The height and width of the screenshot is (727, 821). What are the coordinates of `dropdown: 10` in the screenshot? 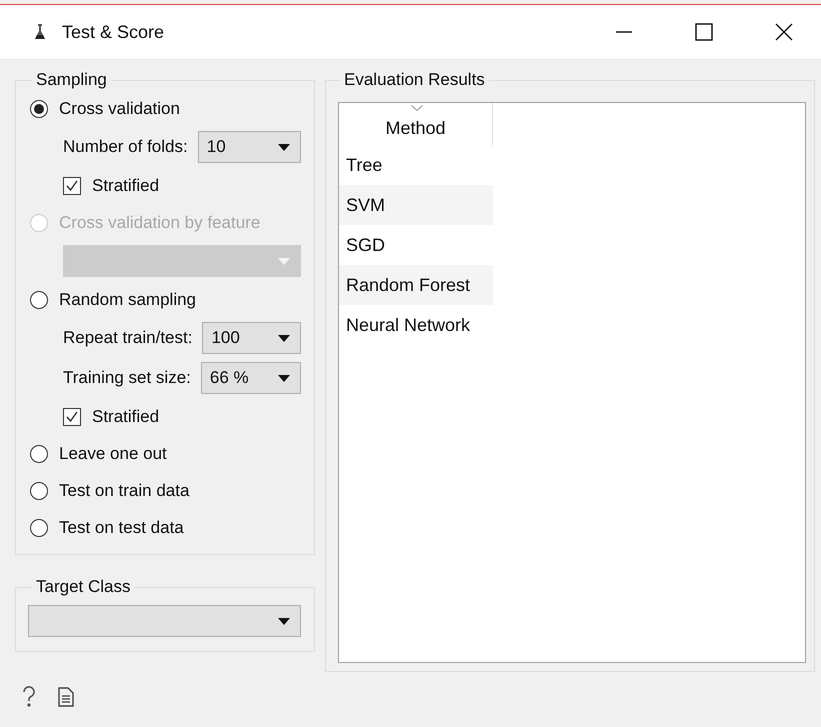 It's located at (249, 147).